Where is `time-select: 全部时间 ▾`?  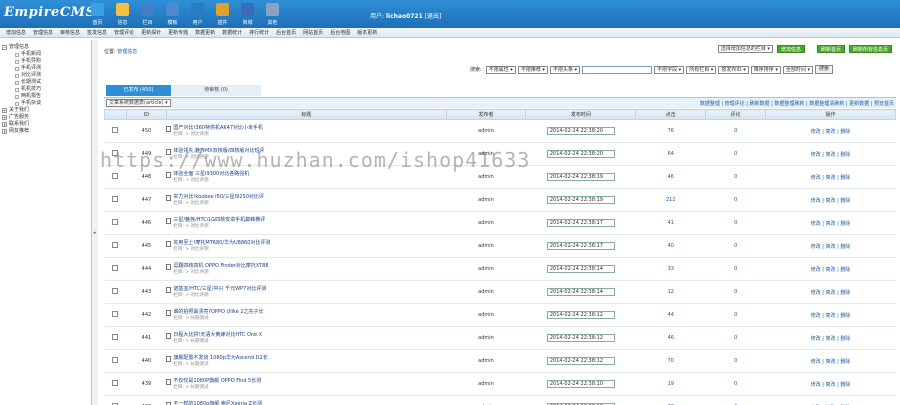
time-select: 全部时间 ▾ is located at coordinates (797, 69).